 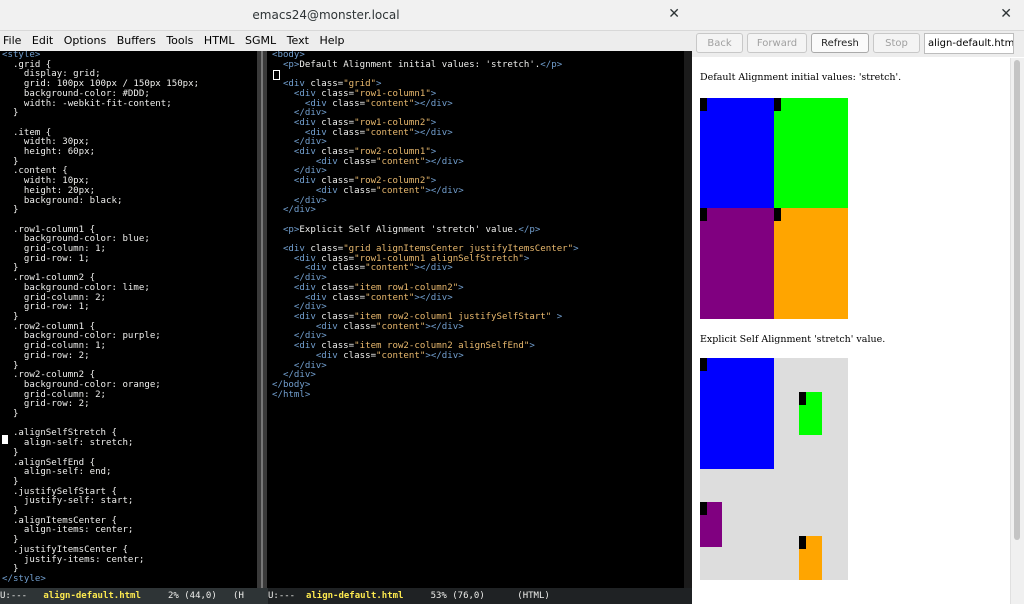 I want to click on scrollbar, so click(x=688, y=319).